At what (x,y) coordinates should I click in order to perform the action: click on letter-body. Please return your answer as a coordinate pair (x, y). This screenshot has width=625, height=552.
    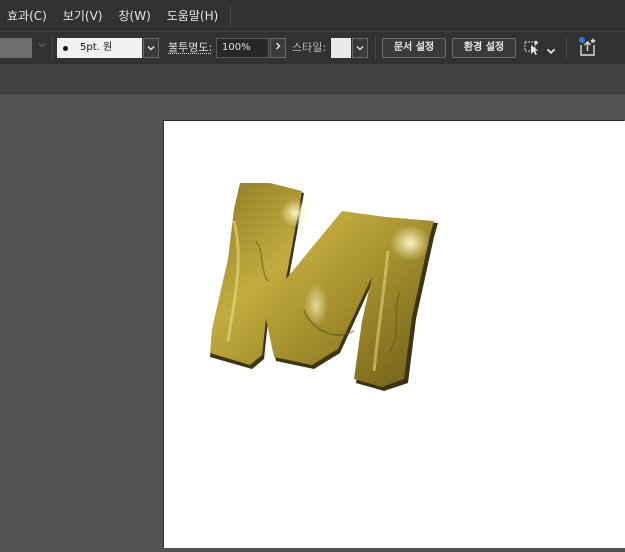
    Looking at the image, I should click on (322, 285).